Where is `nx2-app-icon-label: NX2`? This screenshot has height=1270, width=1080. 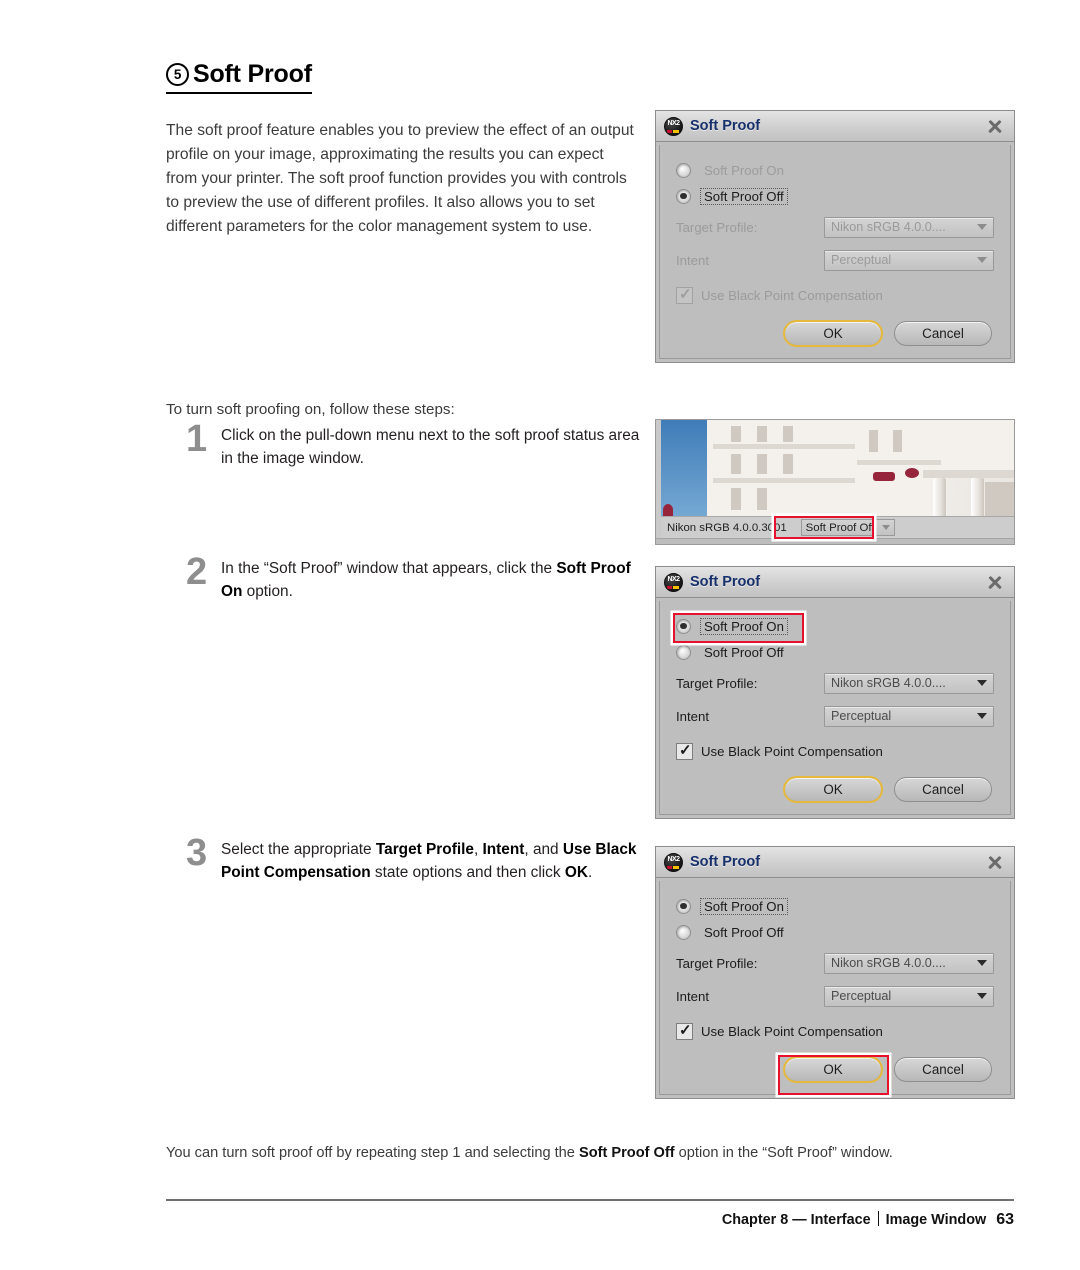
nx2-app-icon-label: NX2 is located at coordinates (673, 123).